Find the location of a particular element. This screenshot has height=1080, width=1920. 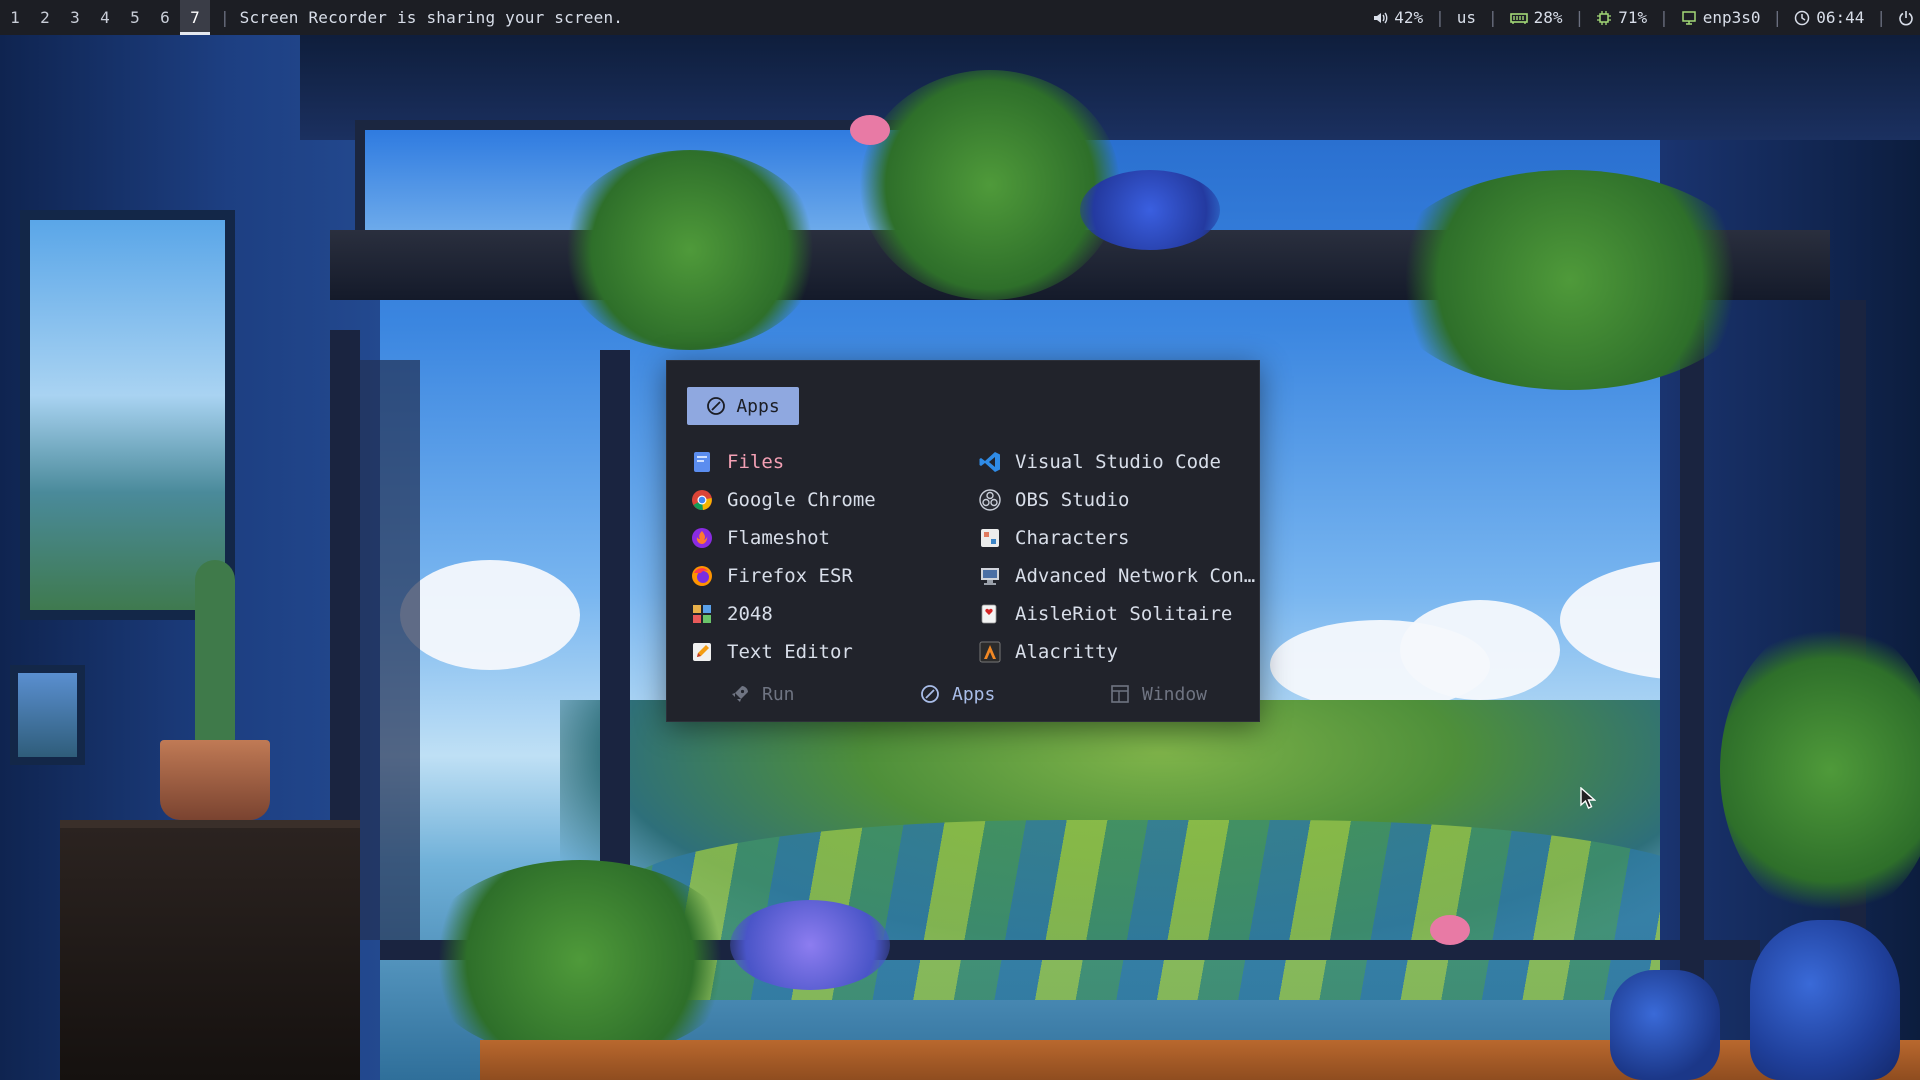

solitaire-icon is located at coordinates (990, 614).